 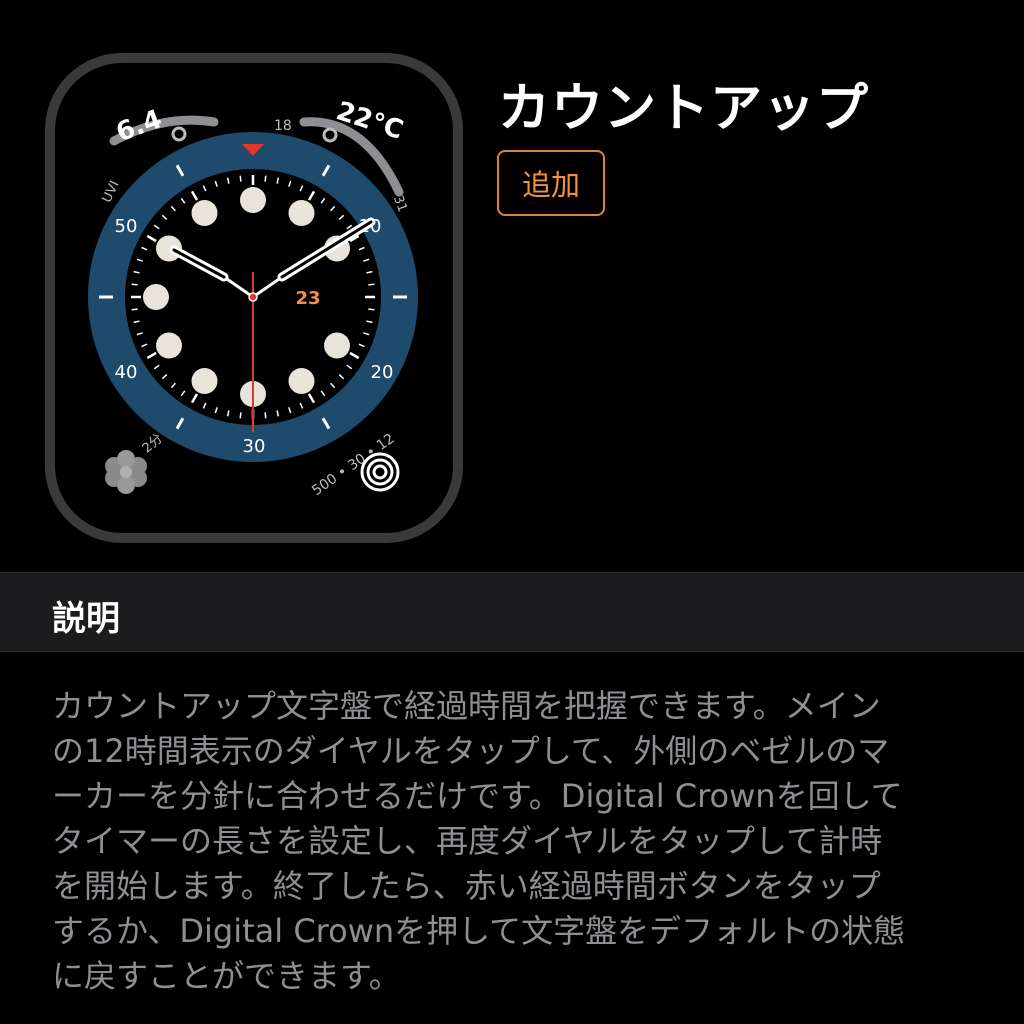 I want to click on add-button: 追加, so click(x=551, y=183).